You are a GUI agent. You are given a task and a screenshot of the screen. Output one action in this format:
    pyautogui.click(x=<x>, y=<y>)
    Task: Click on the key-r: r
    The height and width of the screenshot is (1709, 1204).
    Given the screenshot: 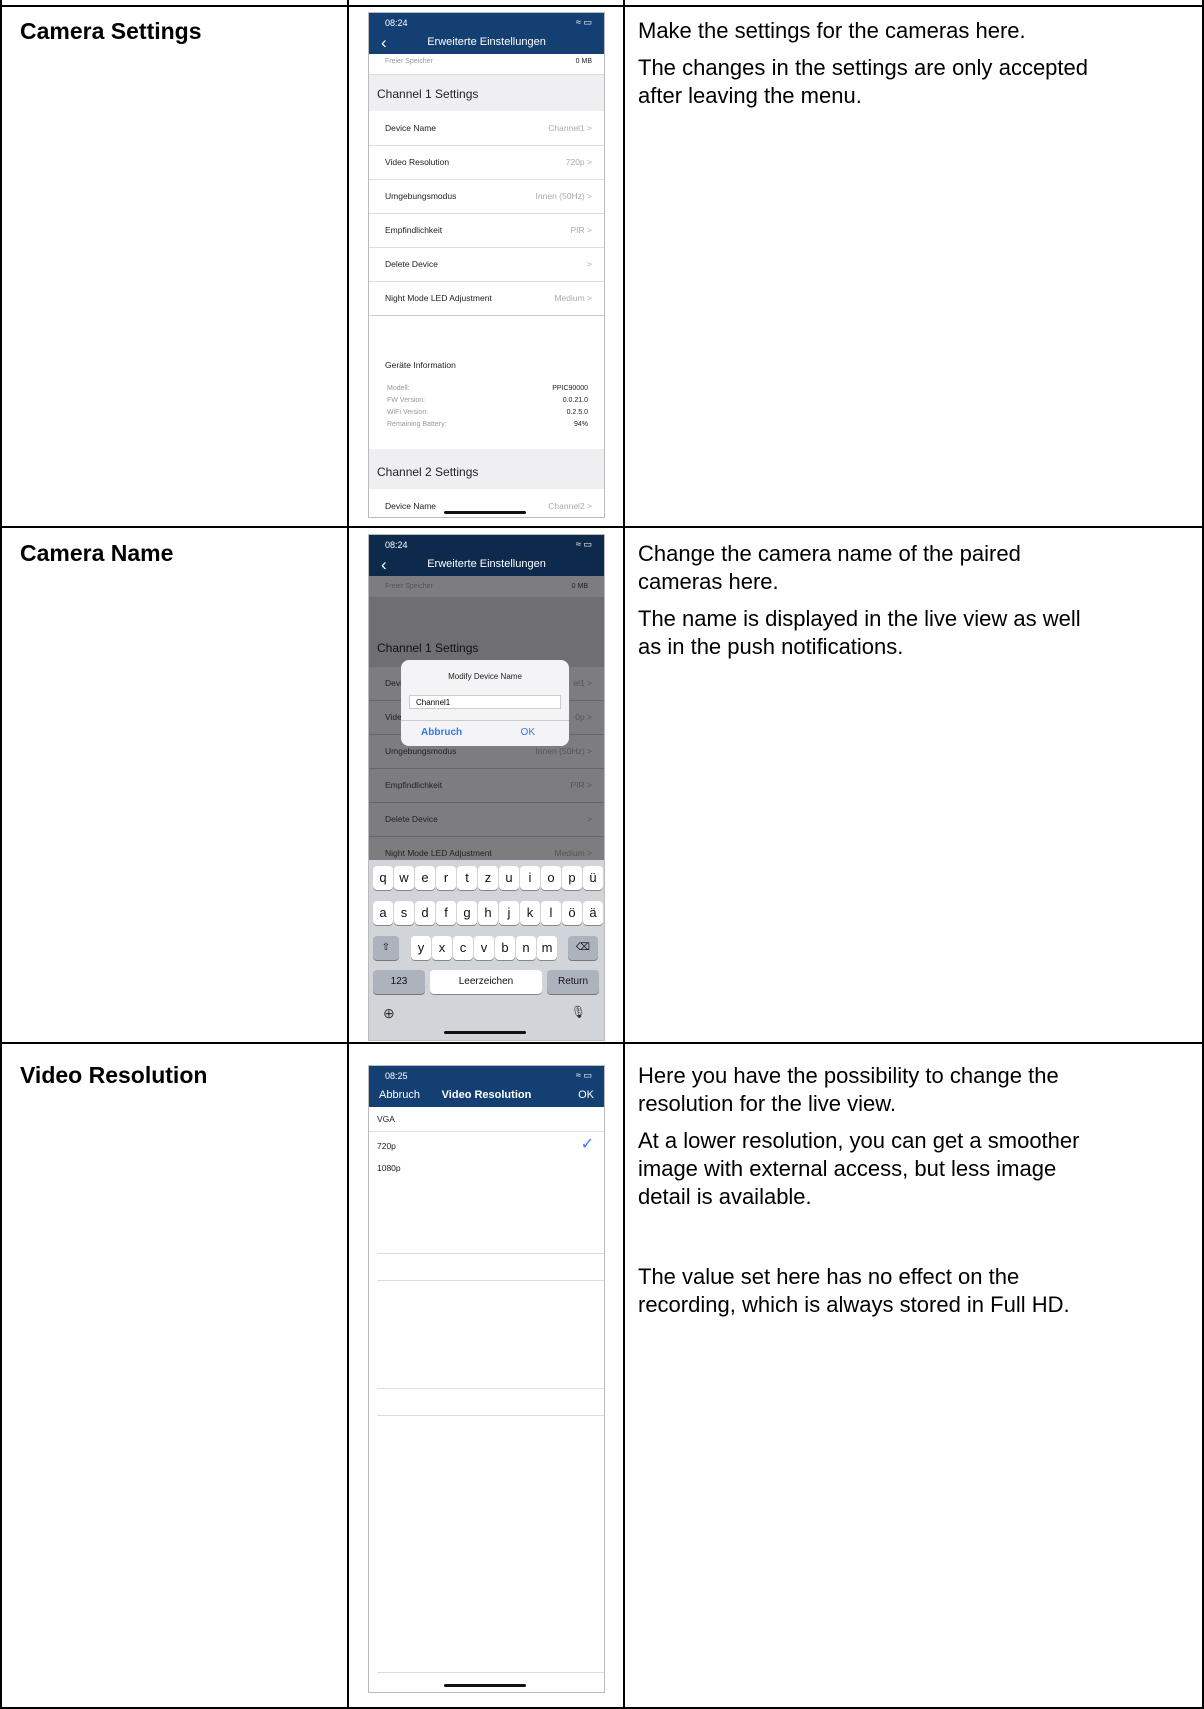 What is the action you would take?
    pyautogui.click(x=446, y=878)
    